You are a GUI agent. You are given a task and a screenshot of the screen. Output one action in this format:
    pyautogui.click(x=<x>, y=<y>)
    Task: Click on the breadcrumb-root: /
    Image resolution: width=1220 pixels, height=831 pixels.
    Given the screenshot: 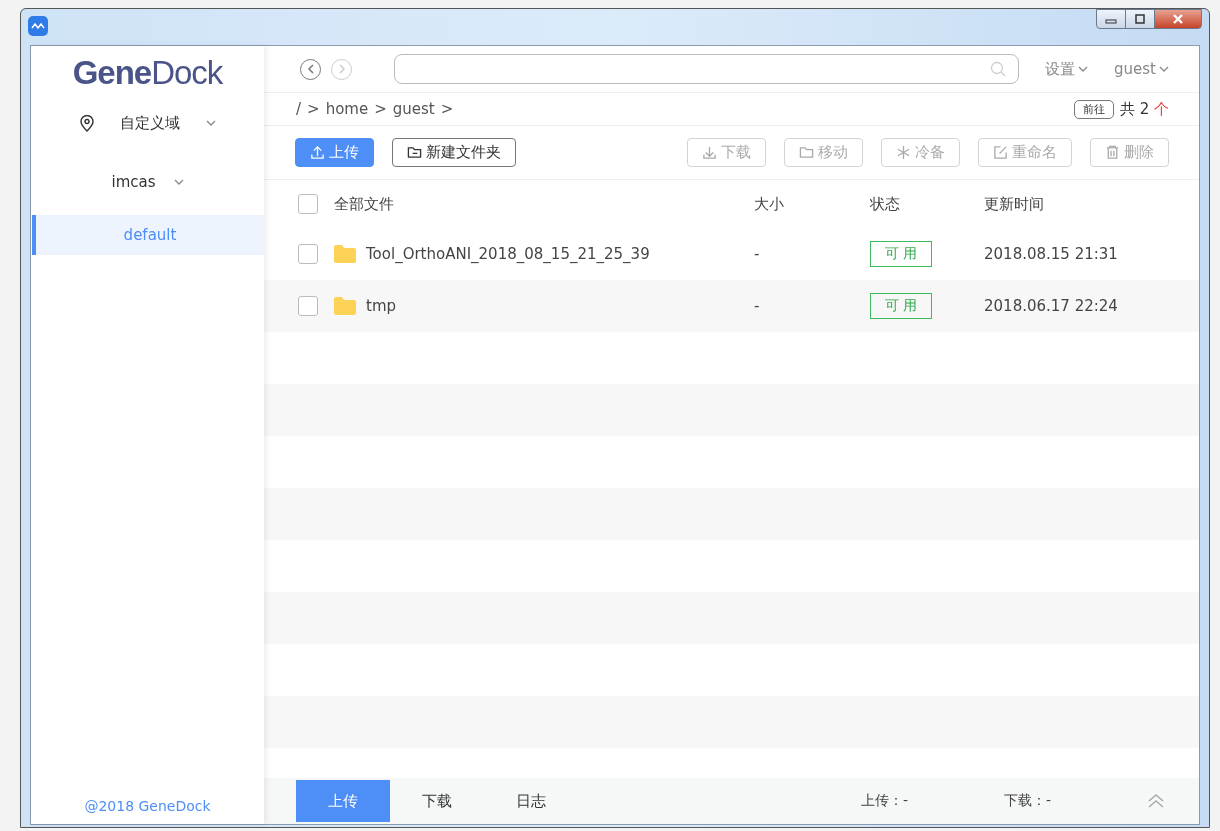 What is the action you would take?
    pyautogui.click(x=299, y=109)
    